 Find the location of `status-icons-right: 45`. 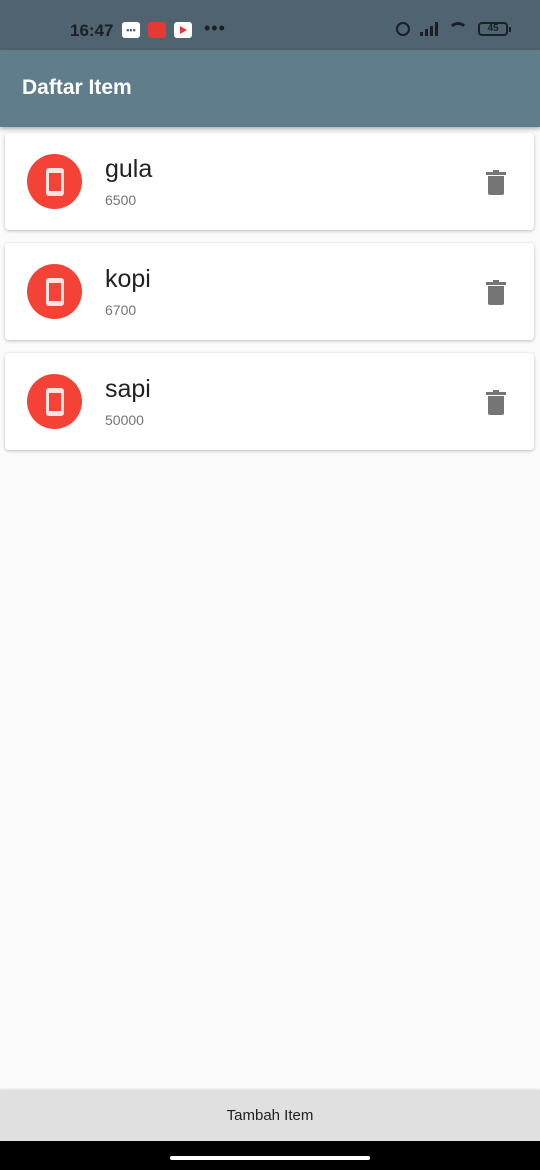

status-icons-right: 45 is located at coordinates (453, 29).